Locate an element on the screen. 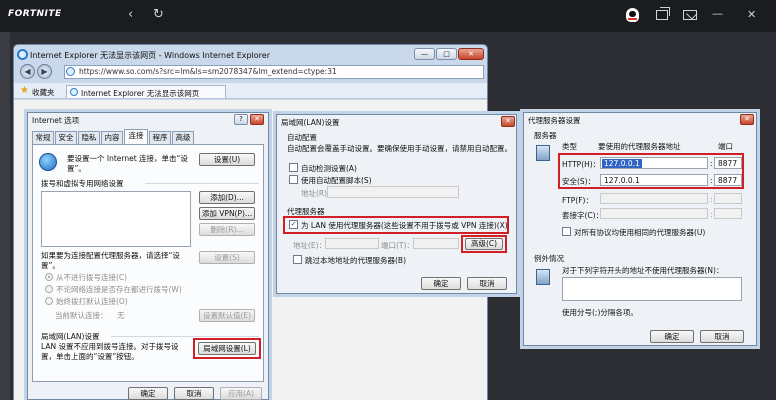  proxy-address-input is located at coordinates (352, 243).